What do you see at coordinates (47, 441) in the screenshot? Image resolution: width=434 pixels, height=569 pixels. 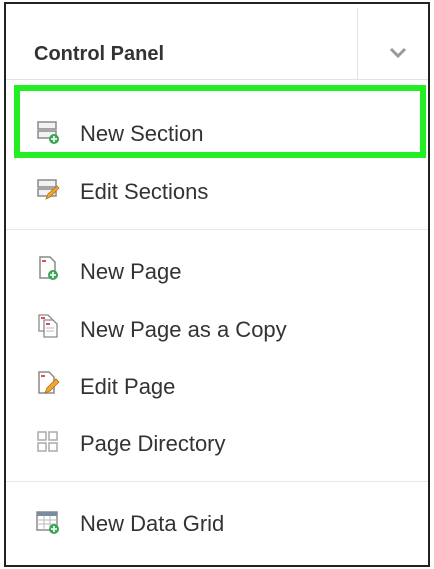 I see `page-directory-icon` at bounding box center [47, 441].